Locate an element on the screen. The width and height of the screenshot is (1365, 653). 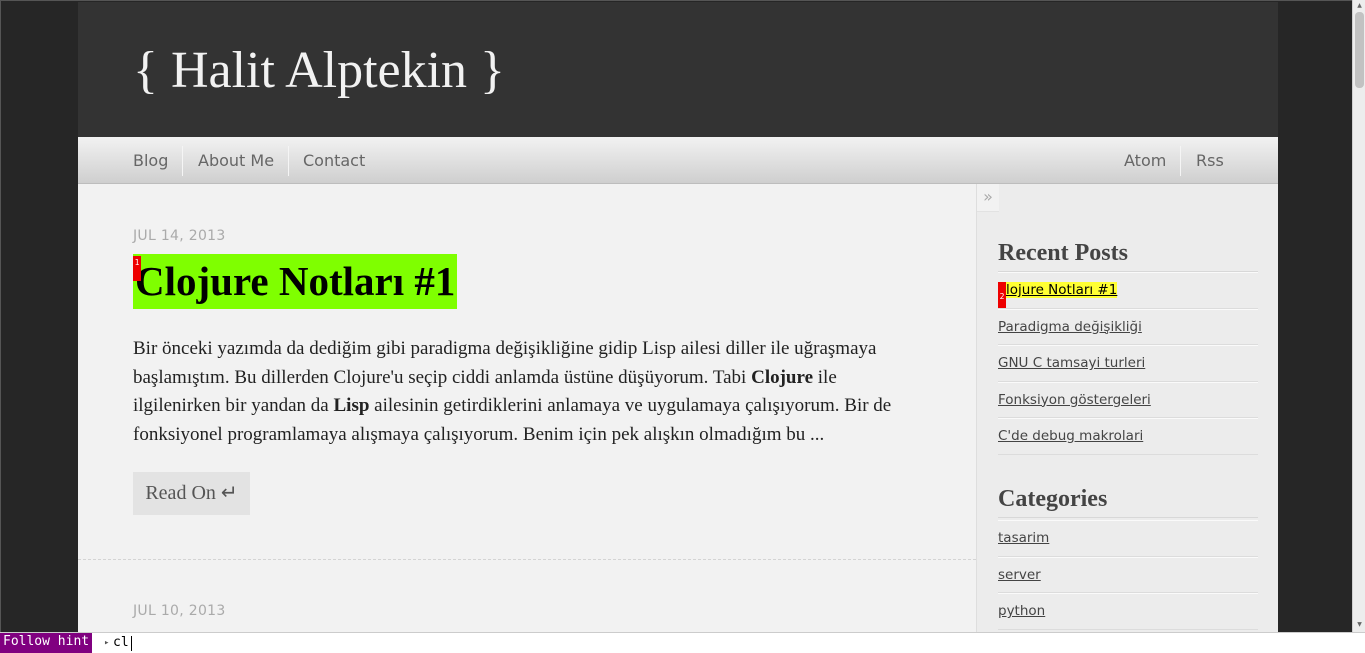
category-link: python is located at coordinates (1021, 611).